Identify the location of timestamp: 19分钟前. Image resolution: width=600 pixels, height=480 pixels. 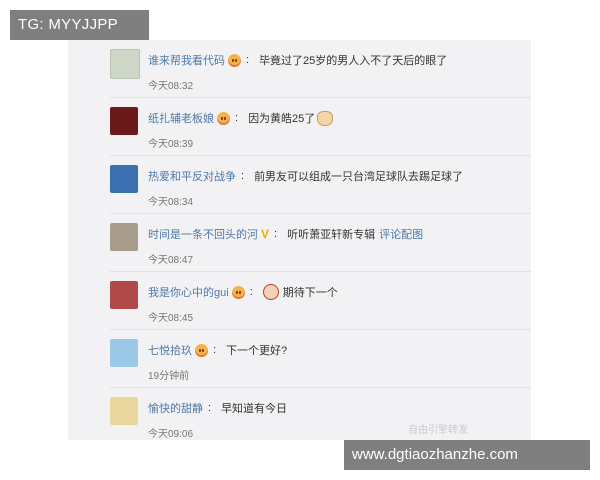
(169, 376).